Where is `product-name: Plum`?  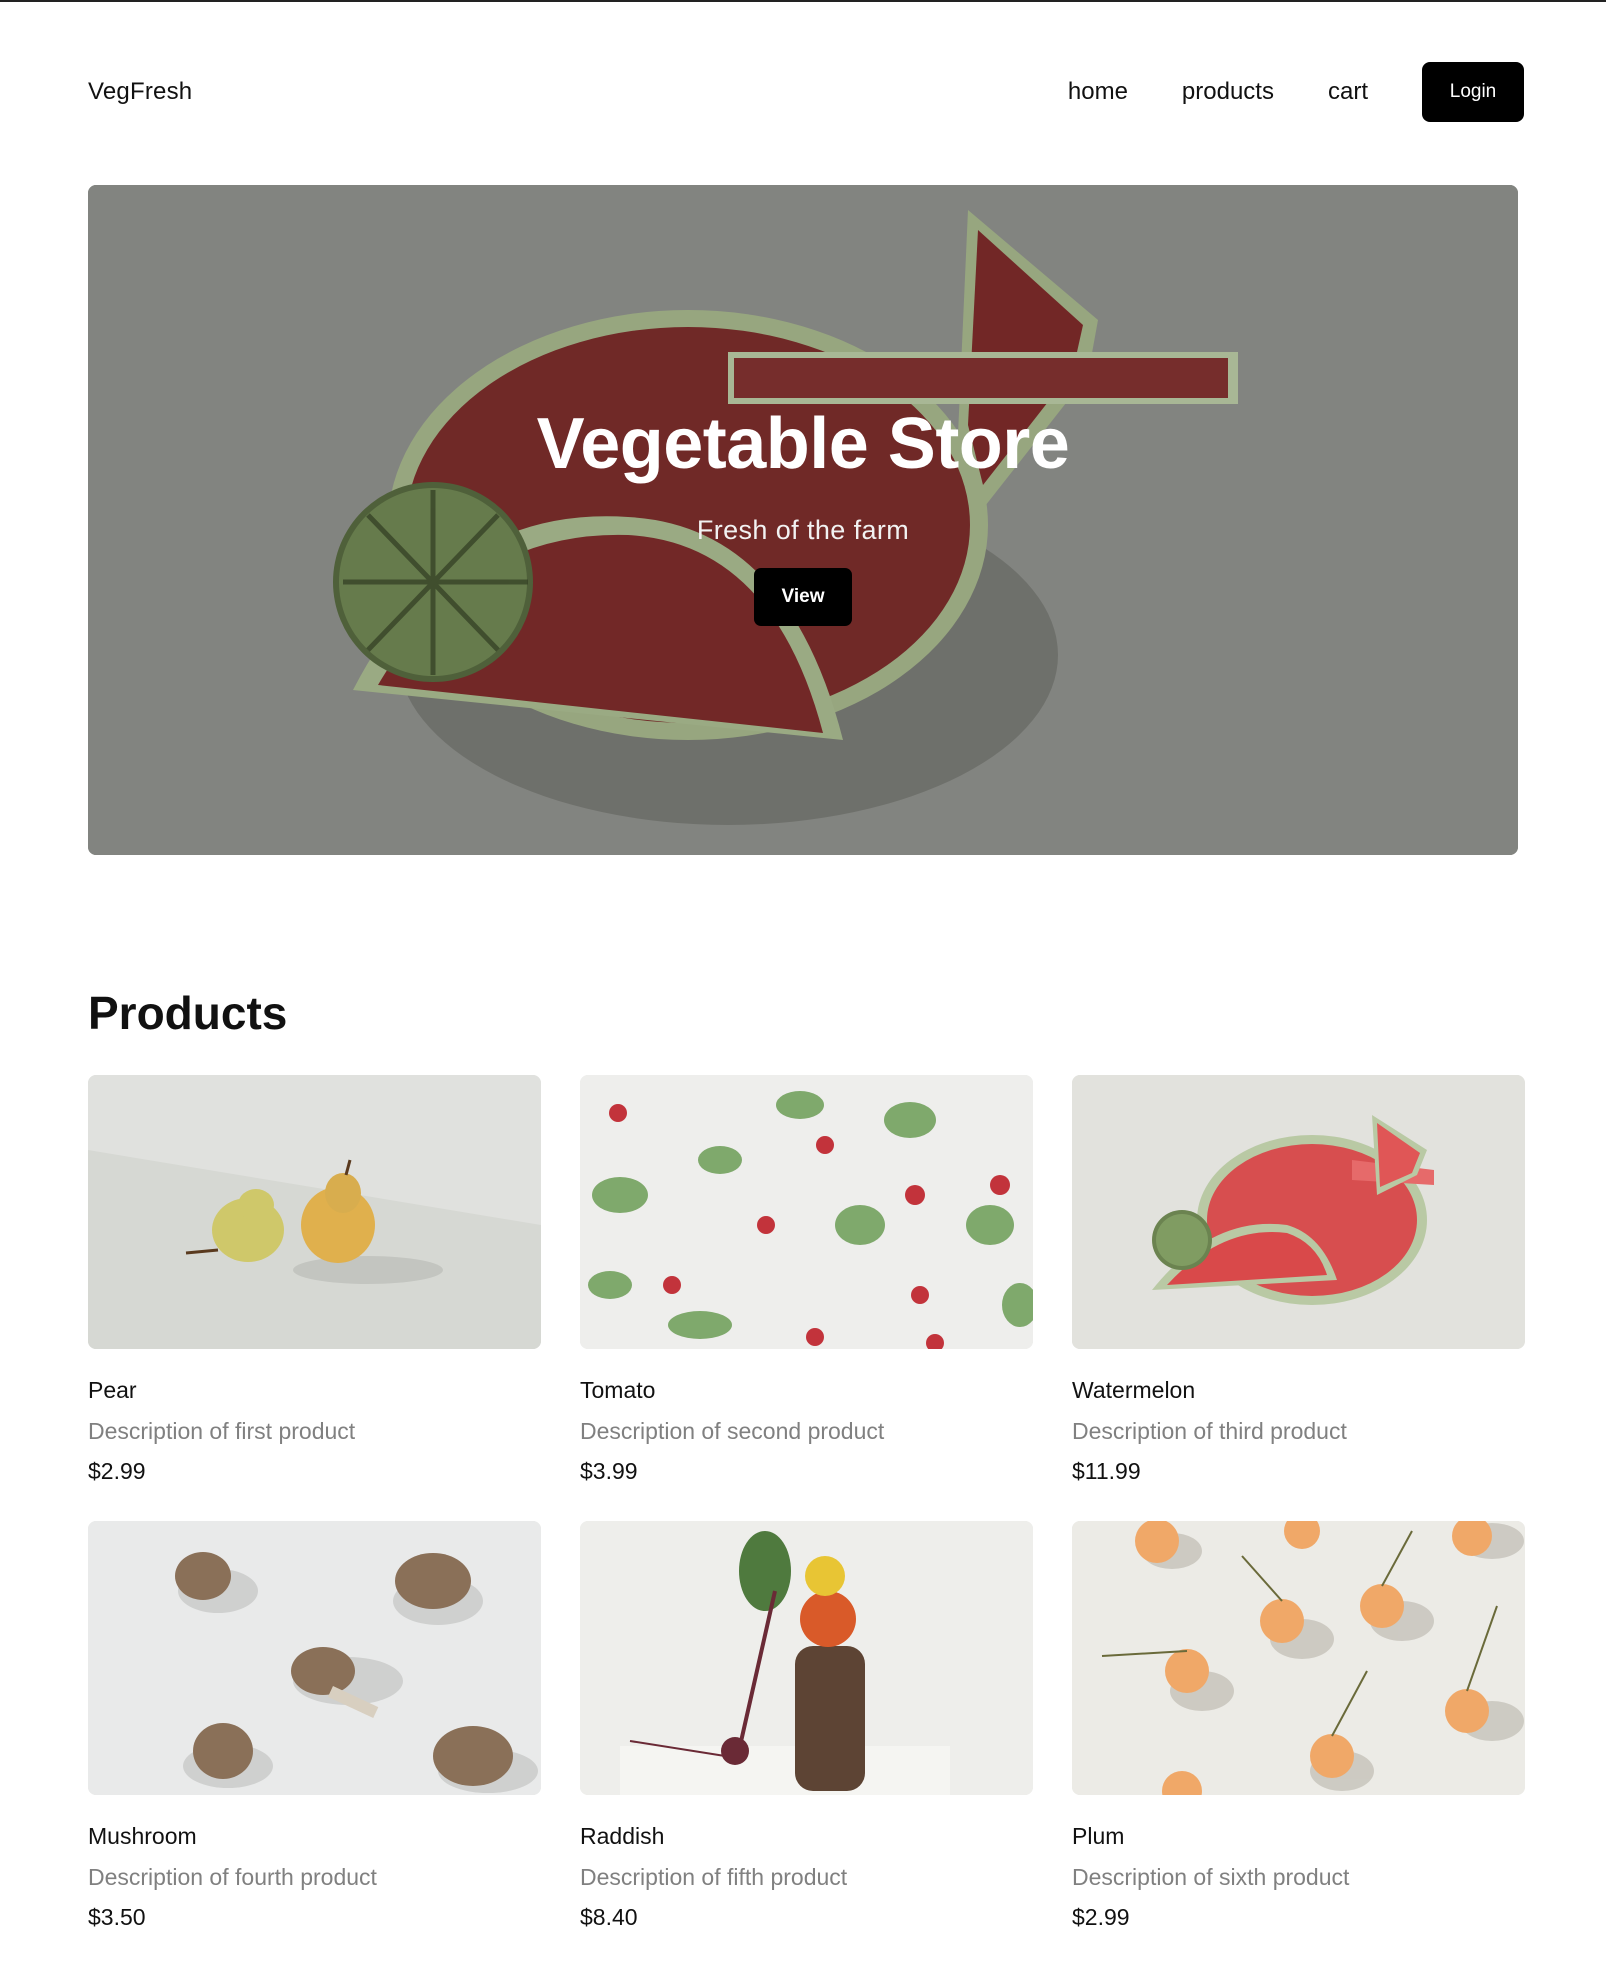
product-name: Plum is located at coordinates (1098, 1836).